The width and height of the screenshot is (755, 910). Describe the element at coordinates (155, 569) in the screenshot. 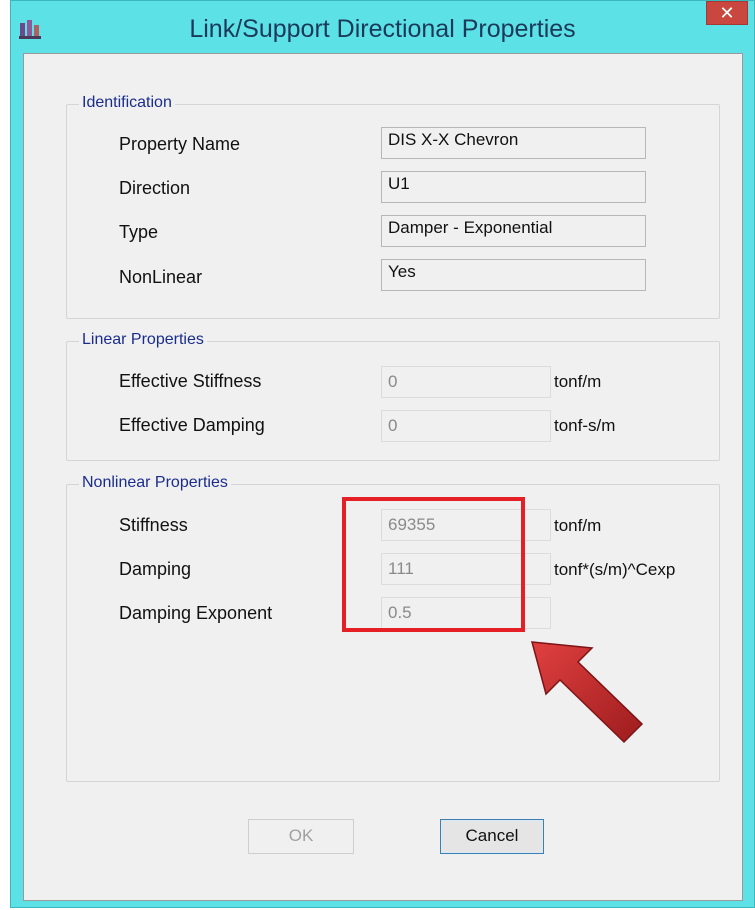

I see `damping-label: Damping` at that location.